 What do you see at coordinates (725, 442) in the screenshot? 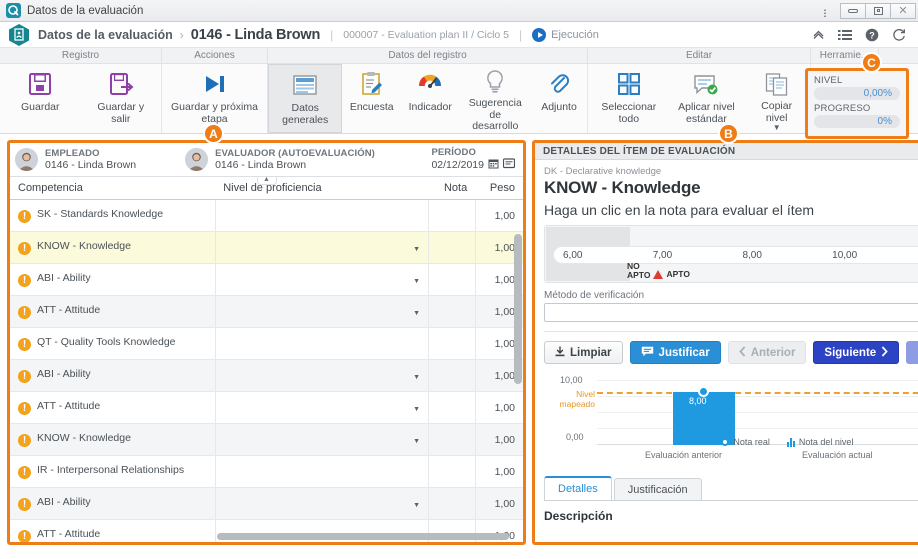
I see `chart-legend-marker-real` at bounding box center [725, 442].